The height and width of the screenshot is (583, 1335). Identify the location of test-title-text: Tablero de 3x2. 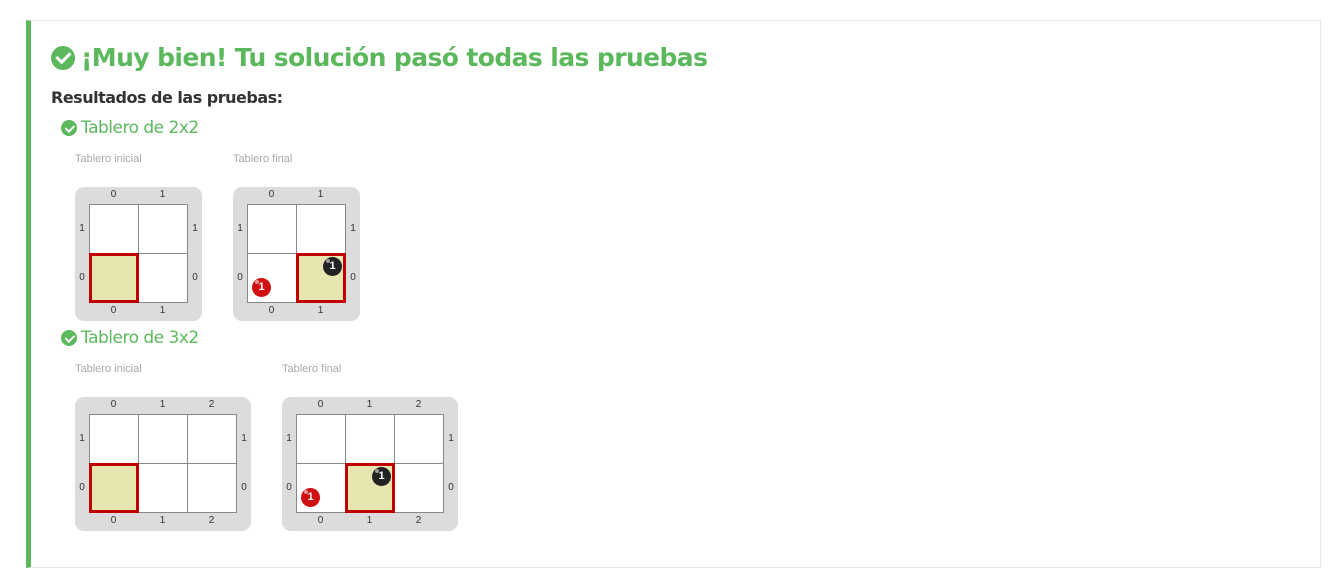
(140, 338).